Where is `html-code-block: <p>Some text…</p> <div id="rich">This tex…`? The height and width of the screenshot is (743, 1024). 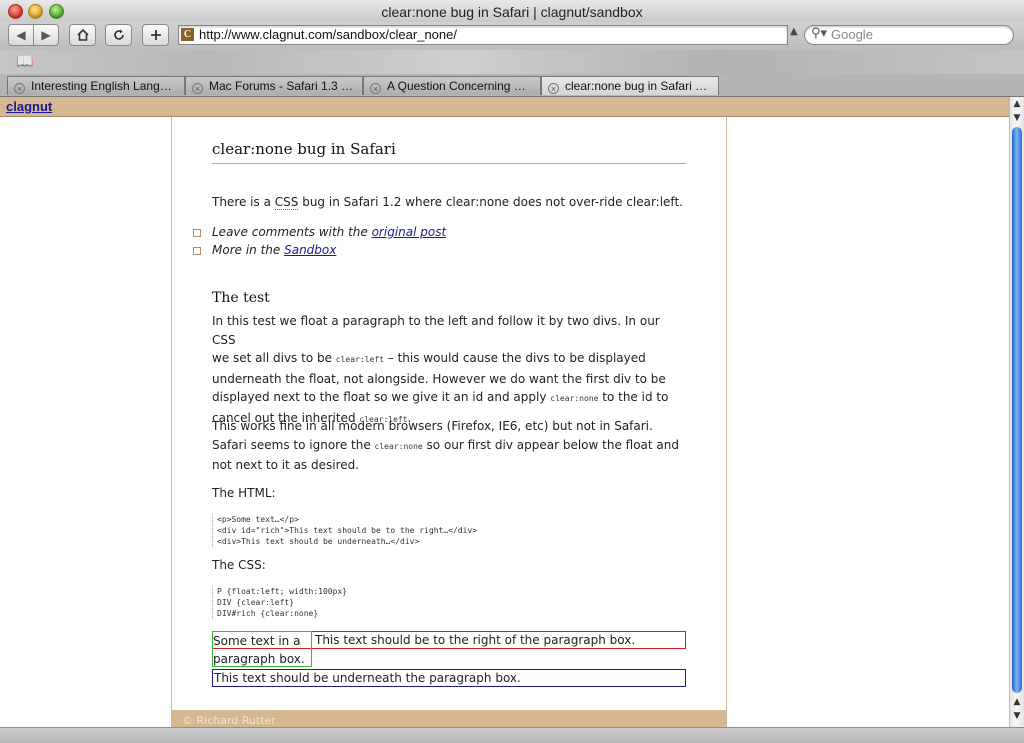 html-code-block: <p>Some text…</p> <div id="rich">This tex… is located at coordinates (451, 530).